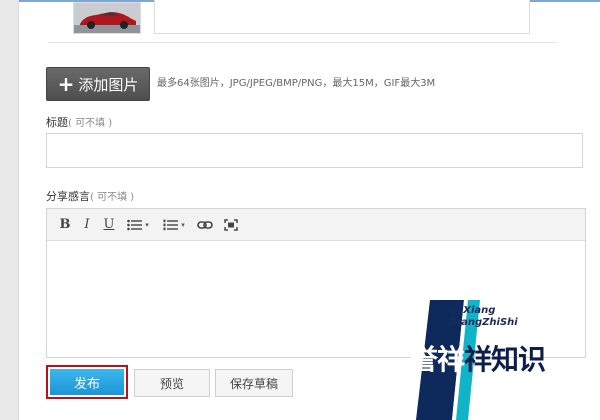 The width and height of the screenshot is (600, 420). I want to click on numbered-list-button: ▾, so click(174, 225).